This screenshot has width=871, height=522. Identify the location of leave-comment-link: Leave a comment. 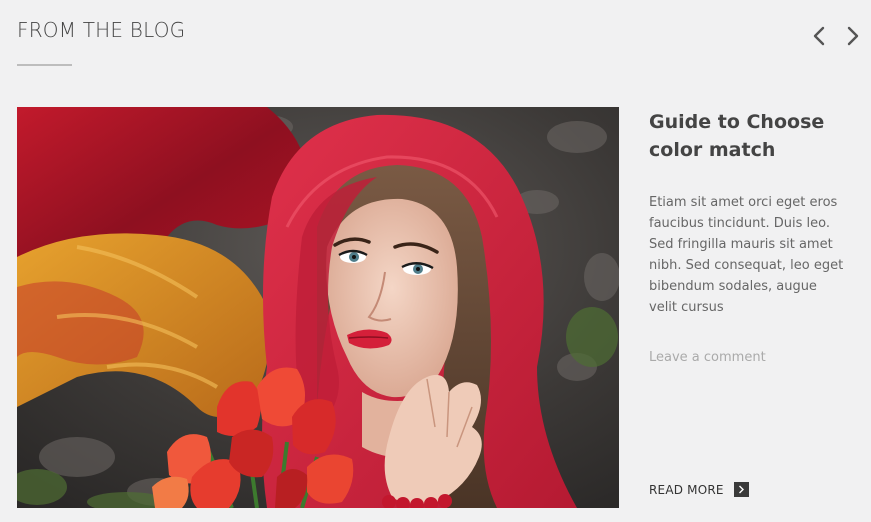
(707, 357).